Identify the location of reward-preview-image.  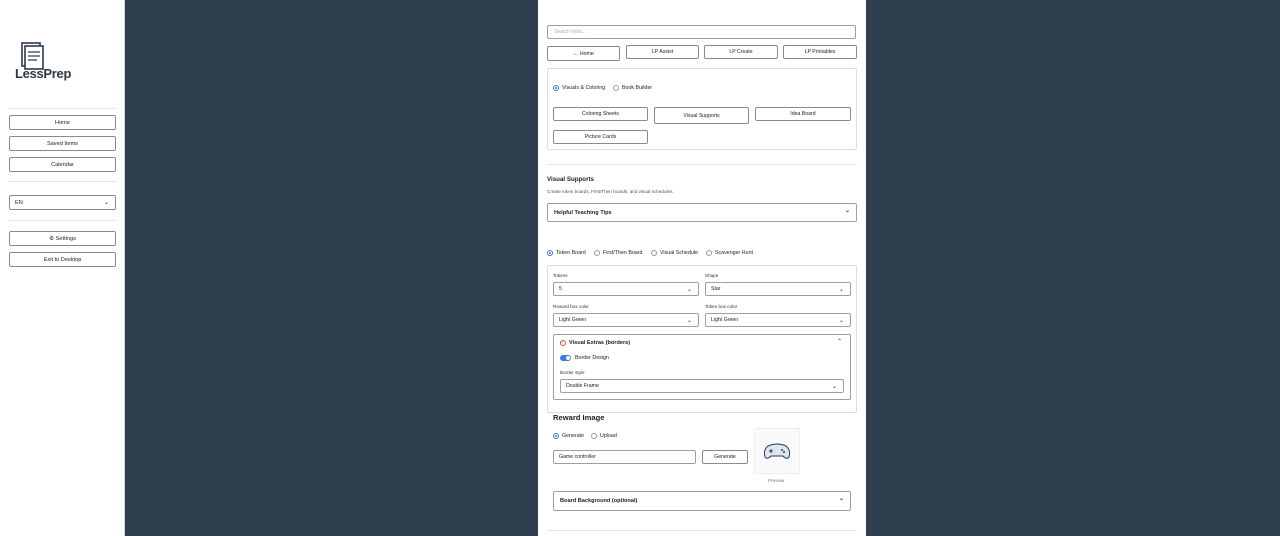
(777, 451).